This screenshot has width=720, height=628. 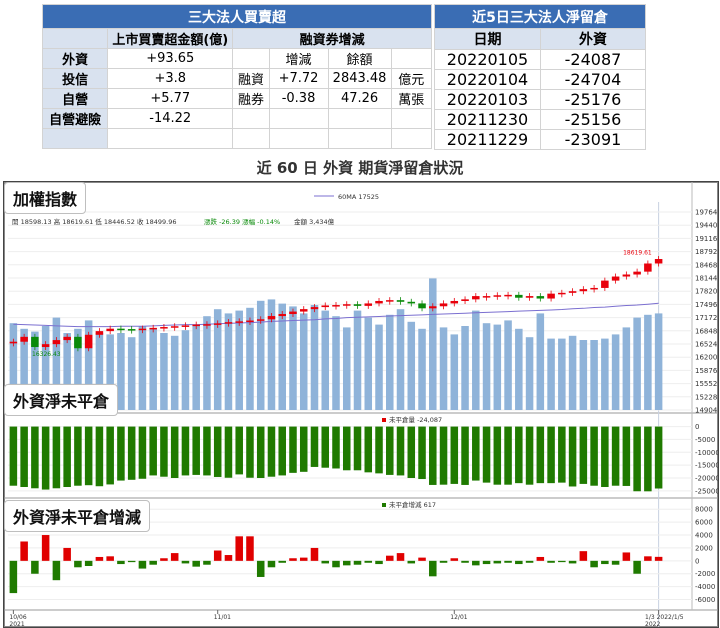 I want to click on y-tick-label: -6000, so click(x=705, y=600).